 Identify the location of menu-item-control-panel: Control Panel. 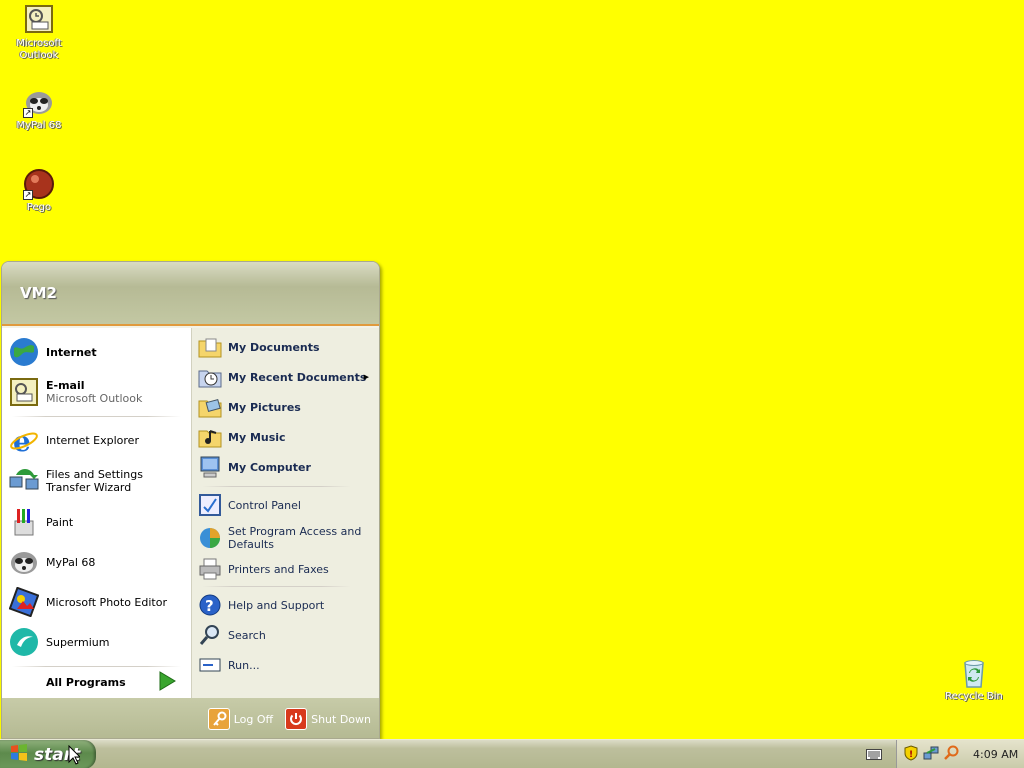
(286, 505).